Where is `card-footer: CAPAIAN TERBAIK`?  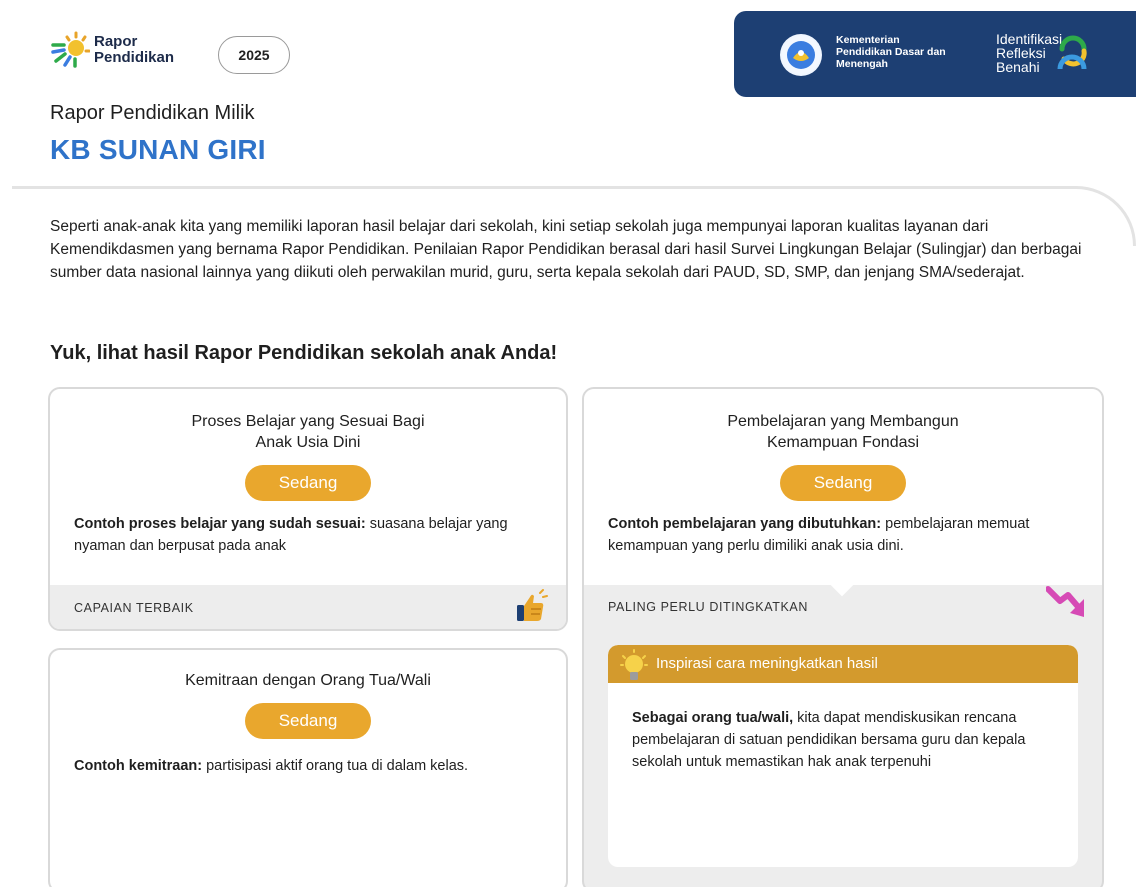
card-footer: CAPAIAN TERBAIK is located at coordinates (308, 607).